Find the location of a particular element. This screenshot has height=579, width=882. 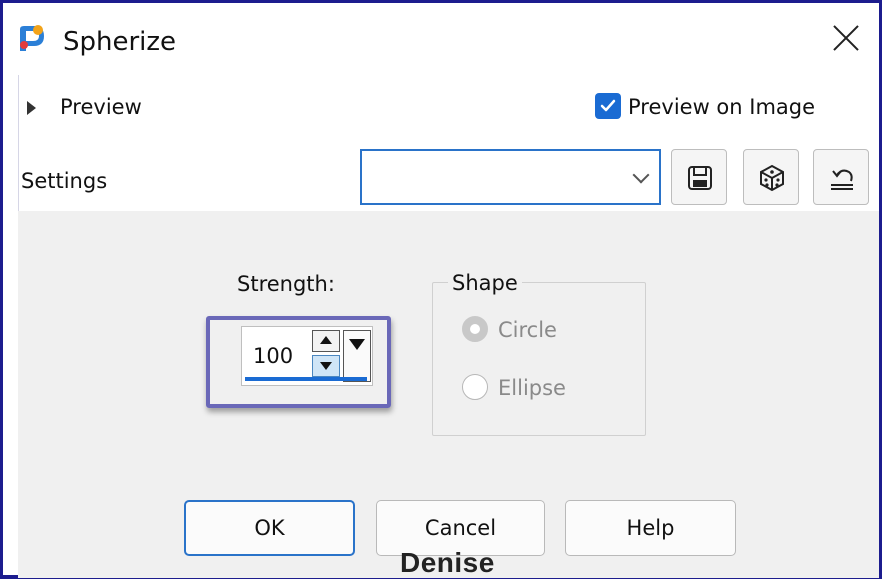

randomize-button is located at coordinates (771, 177).